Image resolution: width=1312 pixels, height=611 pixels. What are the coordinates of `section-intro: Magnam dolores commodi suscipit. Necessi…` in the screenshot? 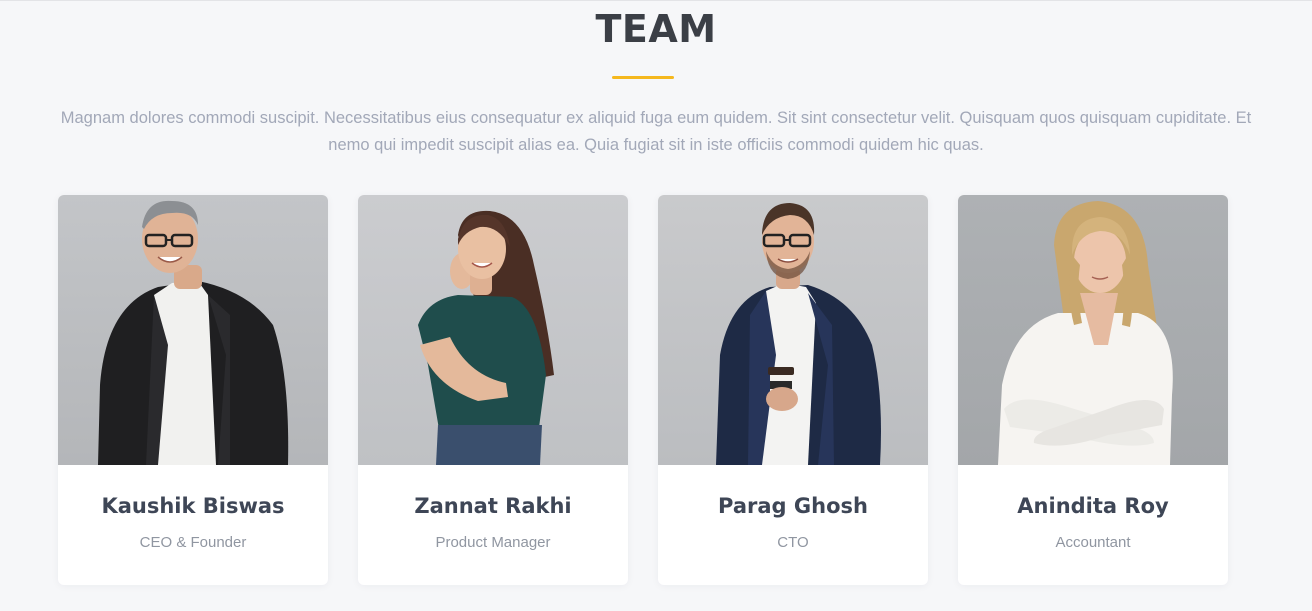 It's located at (656, 131).